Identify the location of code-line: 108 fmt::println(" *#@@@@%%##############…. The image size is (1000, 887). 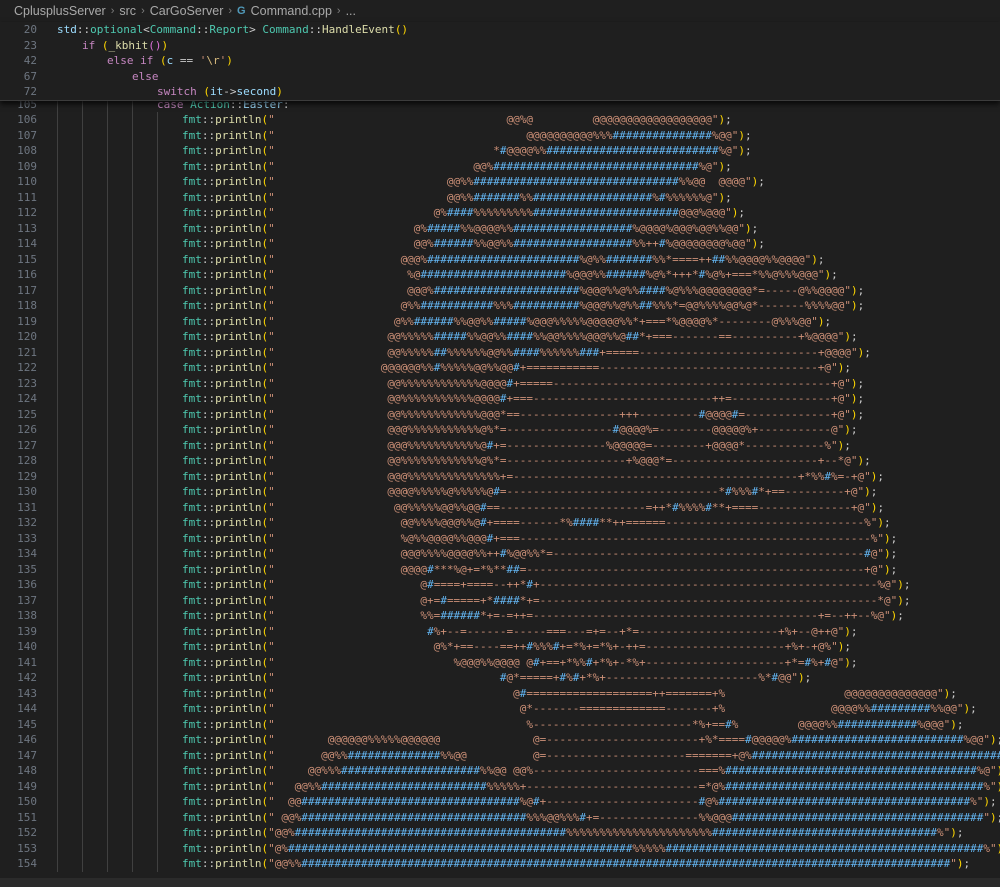
(500, 151).